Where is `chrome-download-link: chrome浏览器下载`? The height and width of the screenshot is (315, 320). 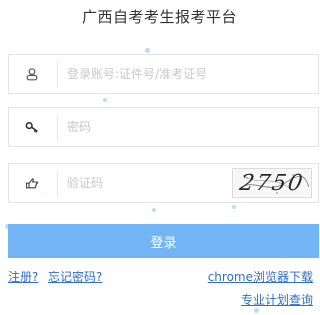
chrome-download-link: chrome浏览器下载 is located at coordinates (260, 276).